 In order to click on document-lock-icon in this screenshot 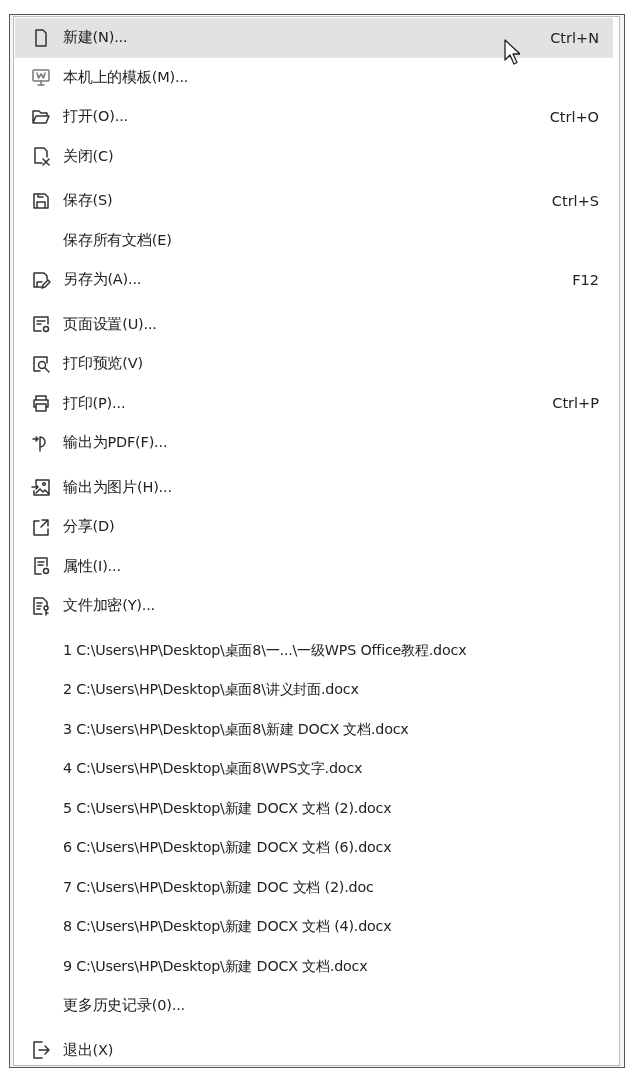, I will do `click(41, 605)`.